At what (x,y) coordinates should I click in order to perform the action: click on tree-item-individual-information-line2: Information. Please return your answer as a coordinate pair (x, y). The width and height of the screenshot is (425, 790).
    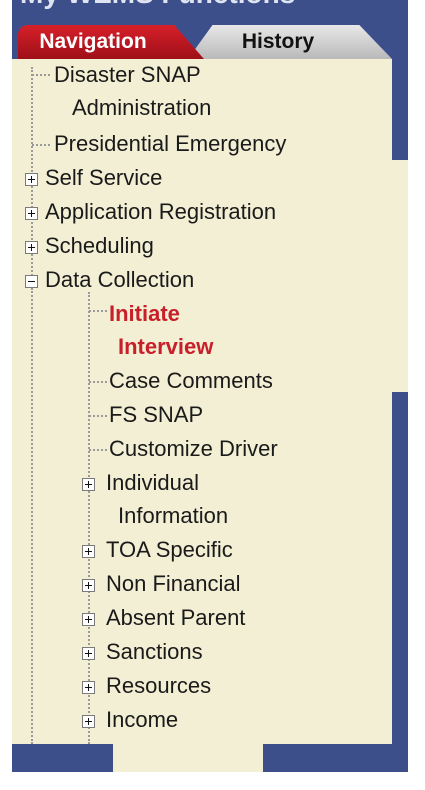
    Looking at the image, I should click on (173, 515).